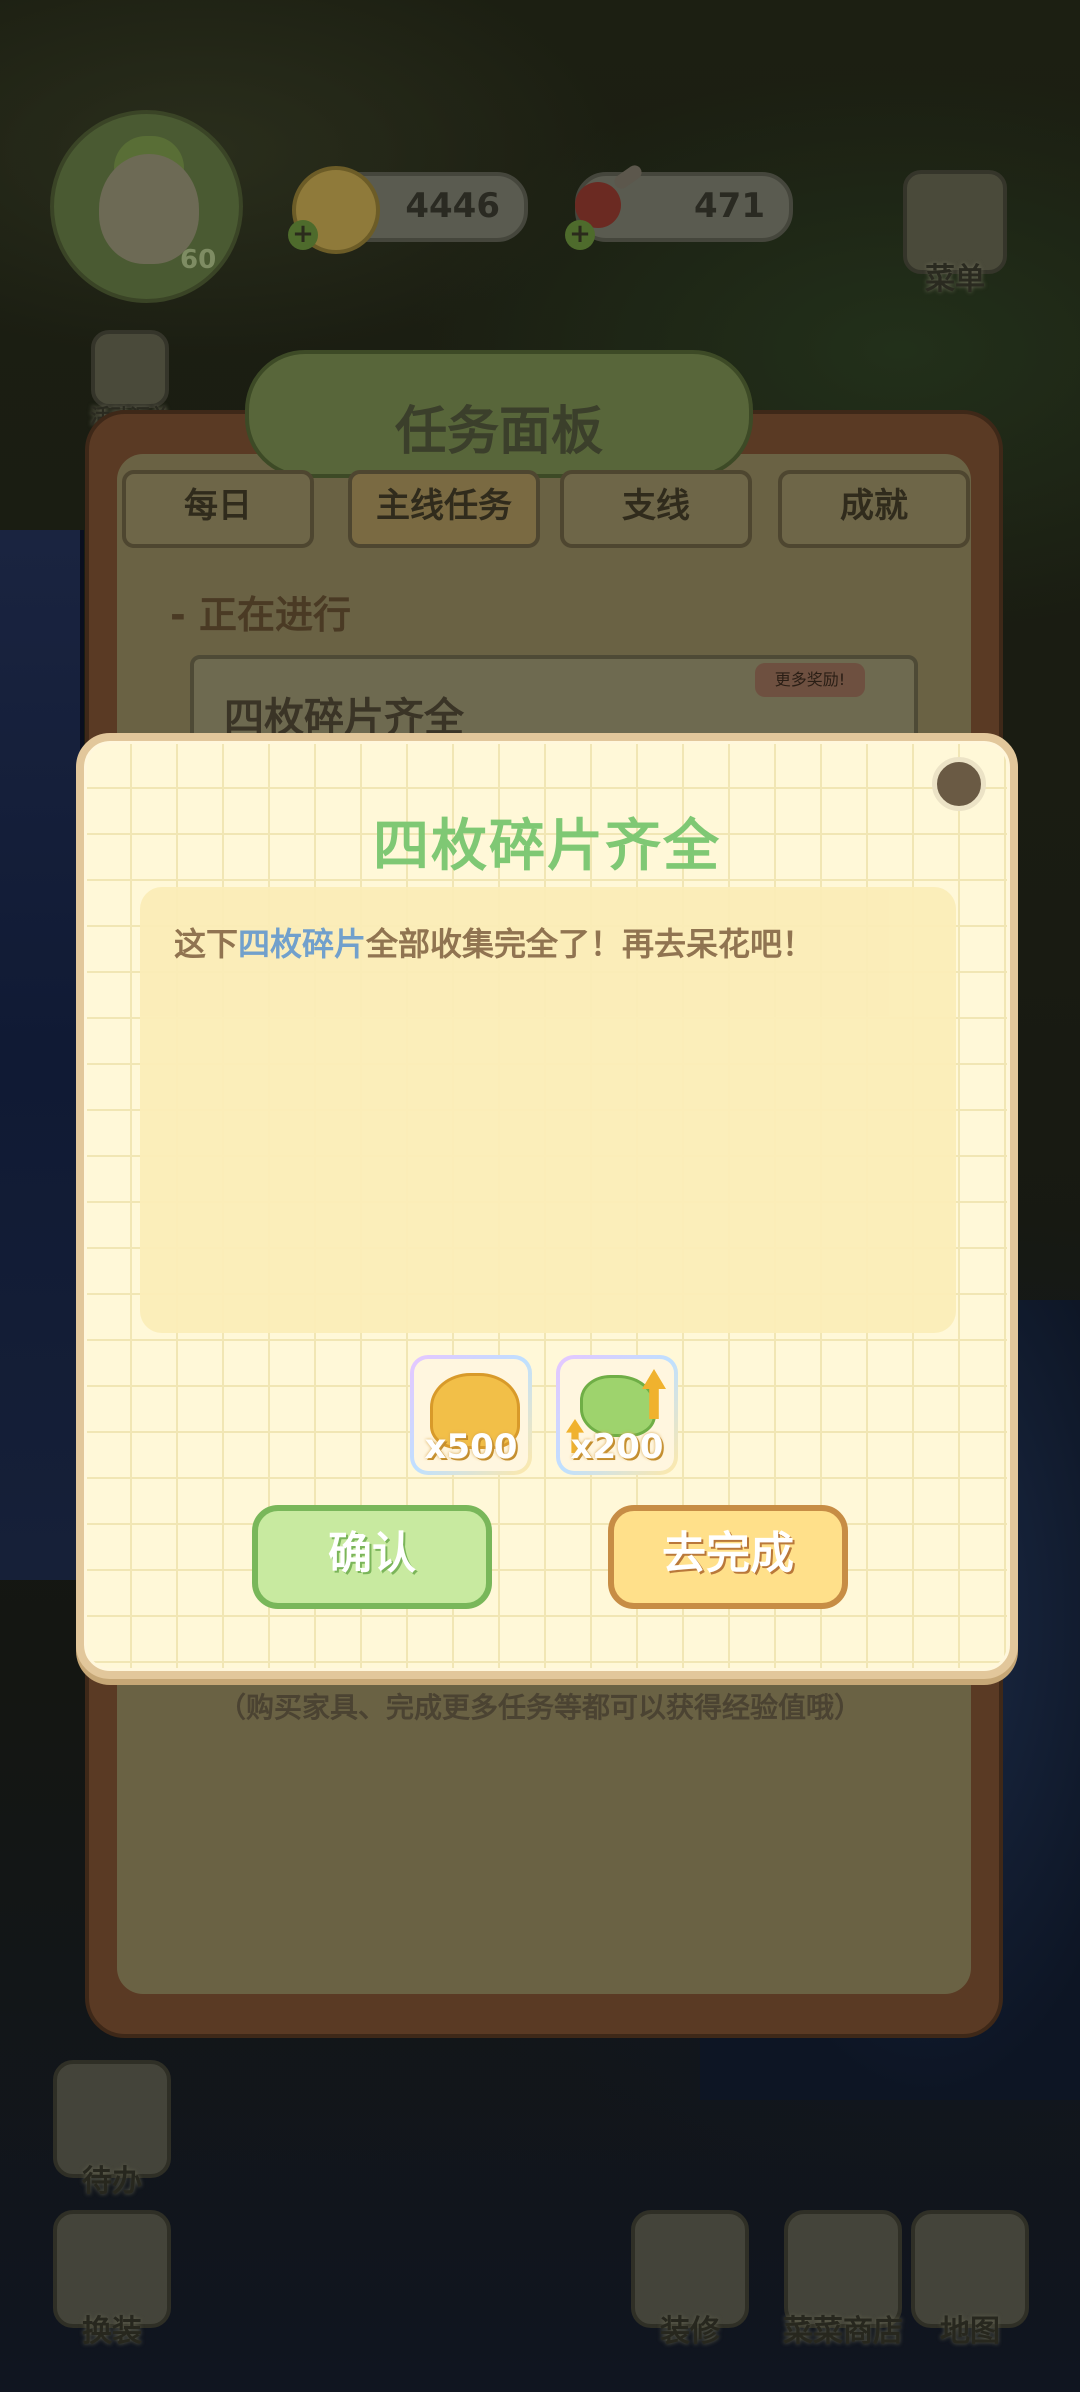 Image resolution: width=1080 pixels, height=2392 pixels. Describe the element at coordinates (539, 1707) in the screenshot. I see `experience-hint: （购买家具、完成更多任务等都可以获得经验值哦）` at that location.